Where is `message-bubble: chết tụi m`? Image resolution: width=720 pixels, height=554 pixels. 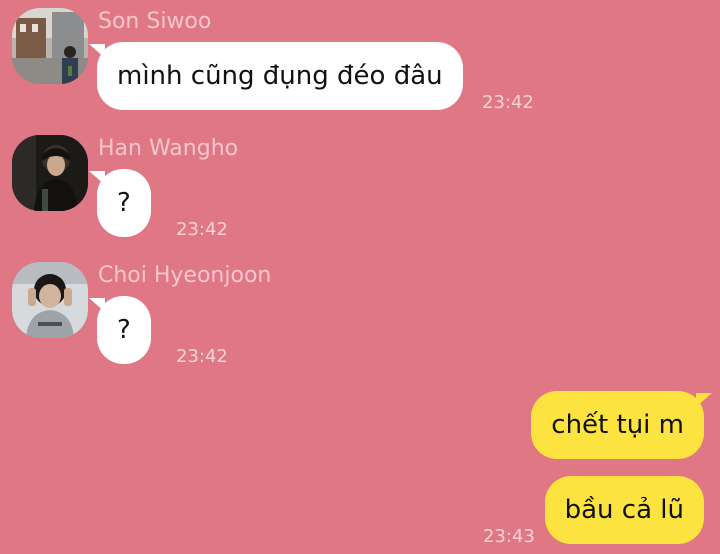 message-bubble: chết tụi m is located at coordinates (621, 425).